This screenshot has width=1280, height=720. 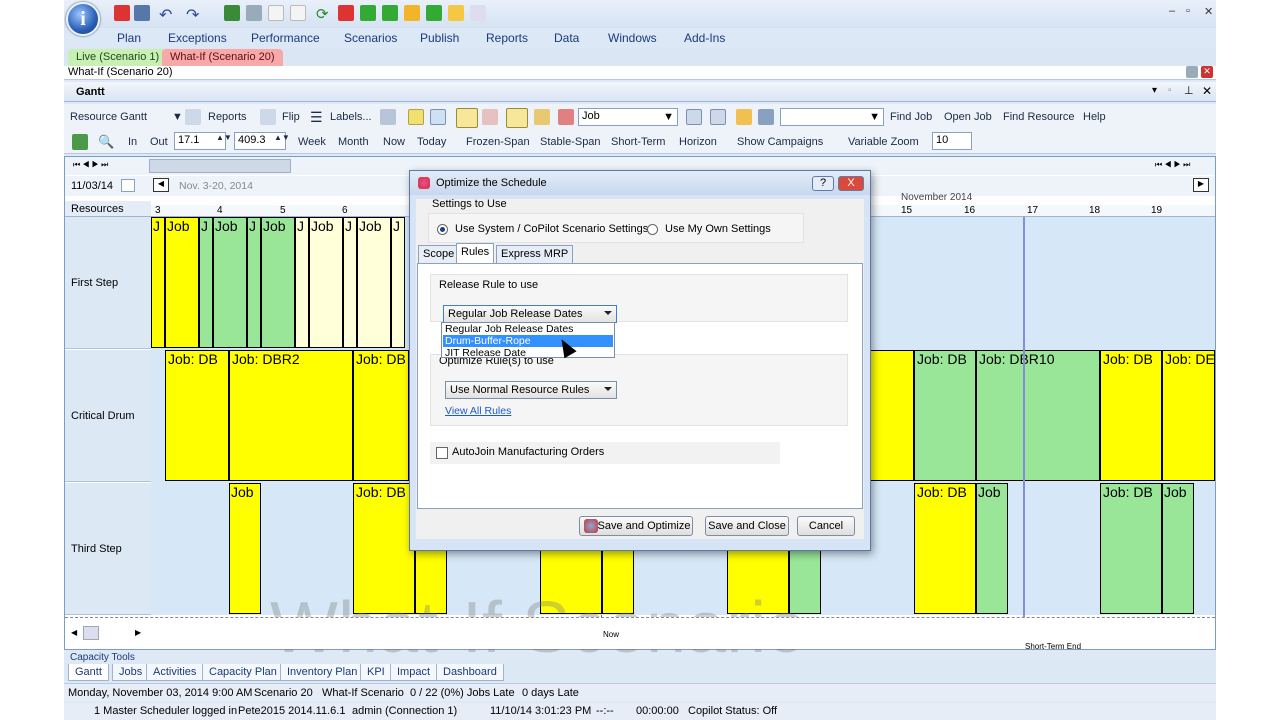 I want to click on tab-rules: Rules, so click(x=475, y=253).